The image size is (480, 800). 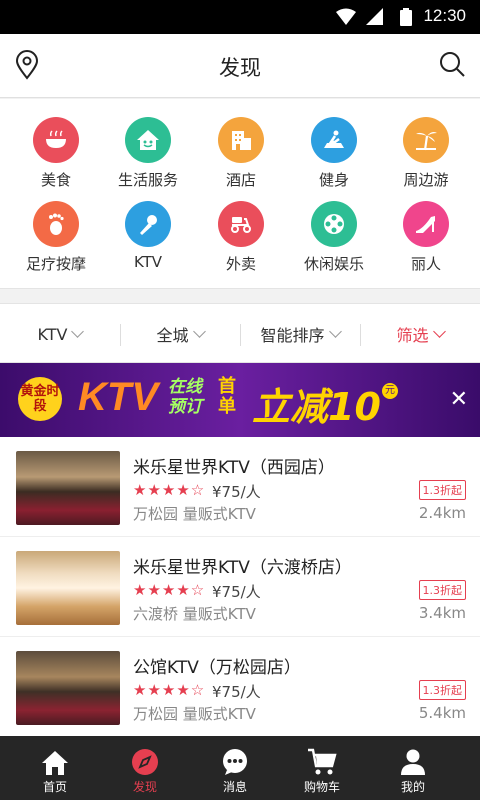 What do you see at coordinates (412, 787) in the screenshot?
I see `tab-label: 我的` at bounding box center [412, 787].